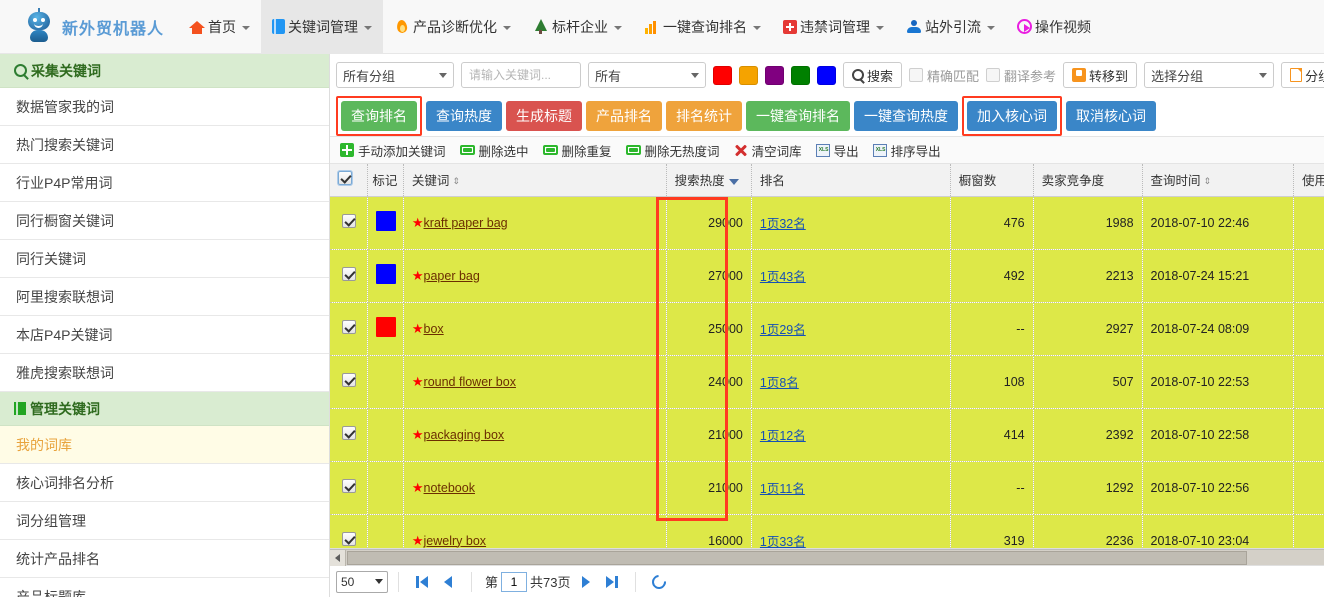 The height and width of the screenshot is (597, 1324). I want to click on rank-link: 1页29名, so click(783, 330).